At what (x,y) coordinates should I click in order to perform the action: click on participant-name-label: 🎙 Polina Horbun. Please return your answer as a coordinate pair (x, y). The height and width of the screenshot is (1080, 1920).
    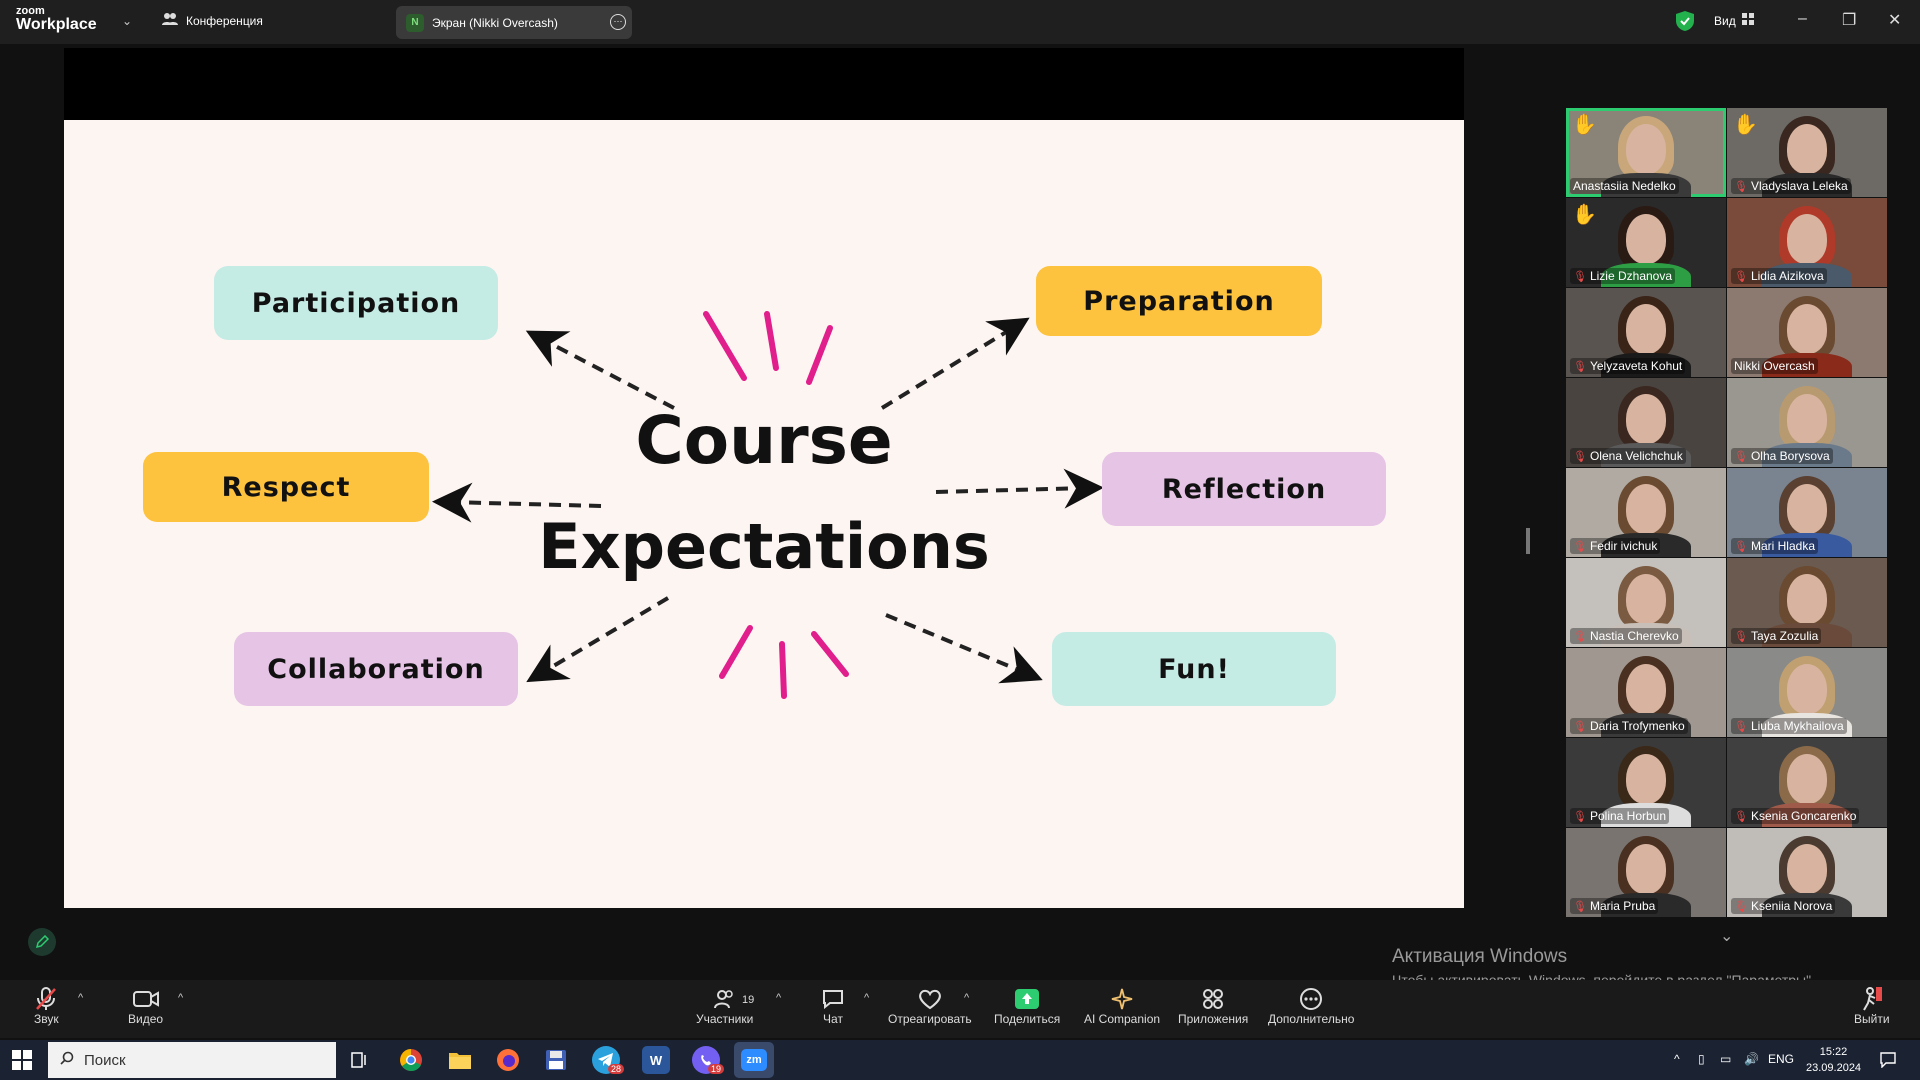
    Looking at the image, I should click on (1620, 816).